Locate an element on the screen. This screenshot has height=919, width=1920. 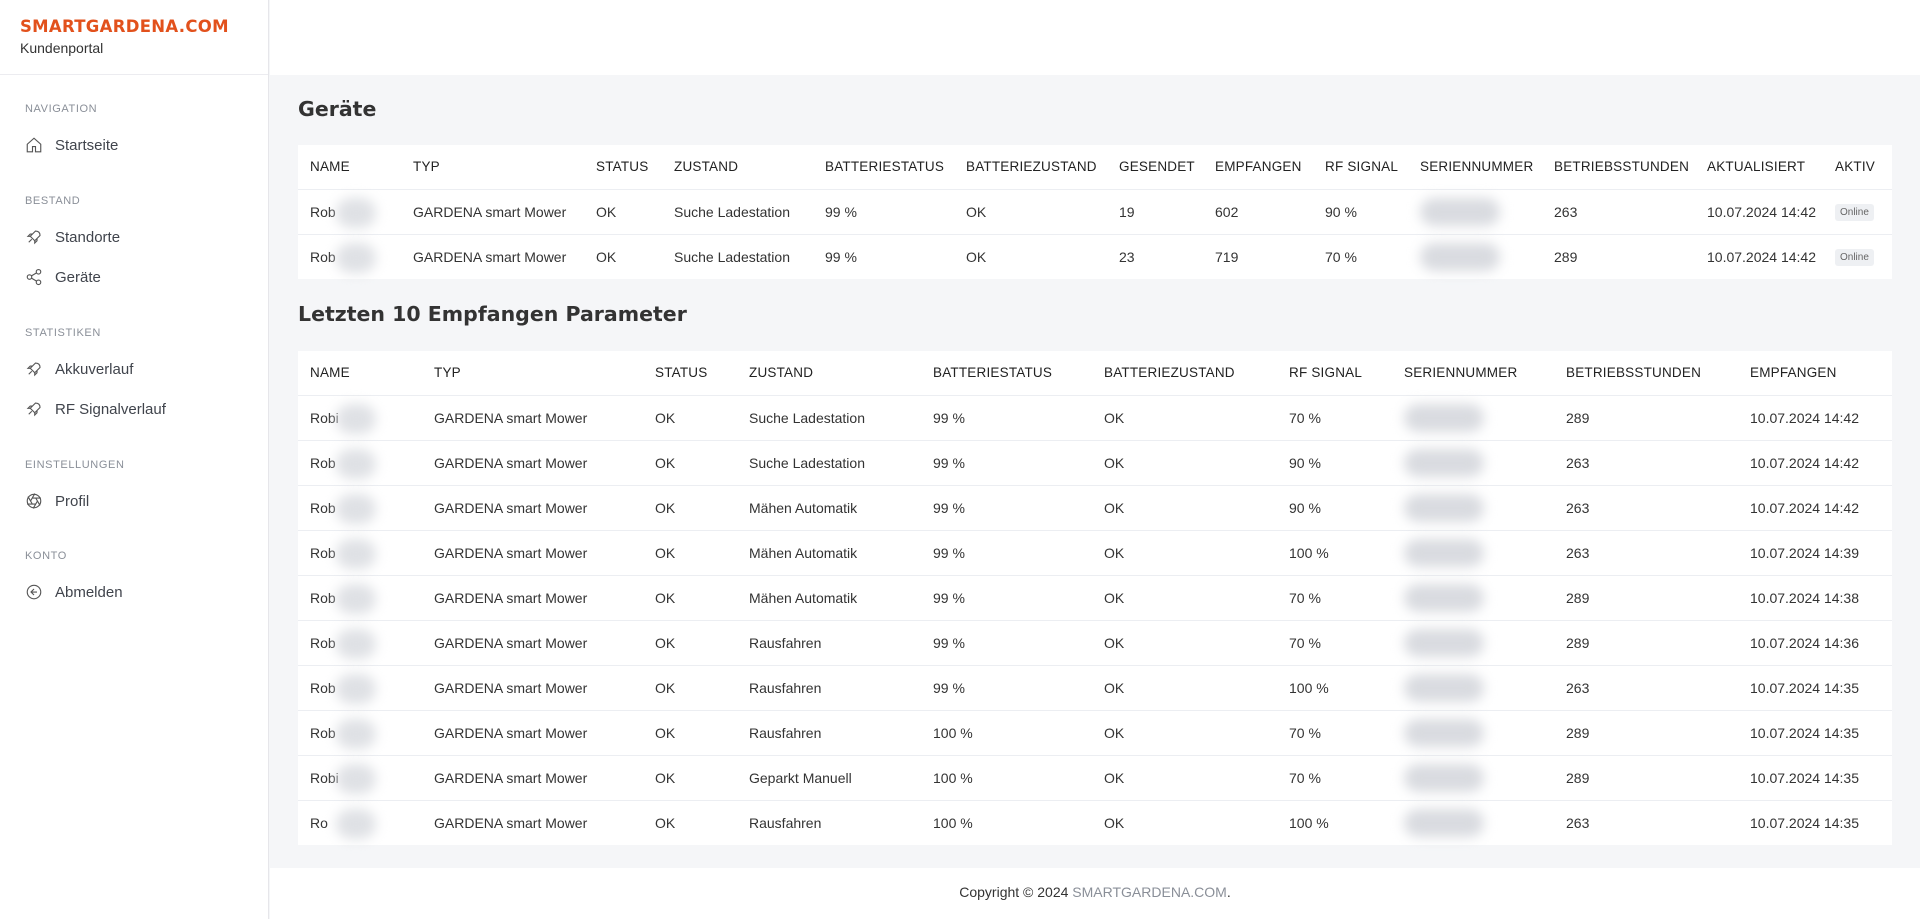
table-cell: 263 is located at coordinates (1618, 211).